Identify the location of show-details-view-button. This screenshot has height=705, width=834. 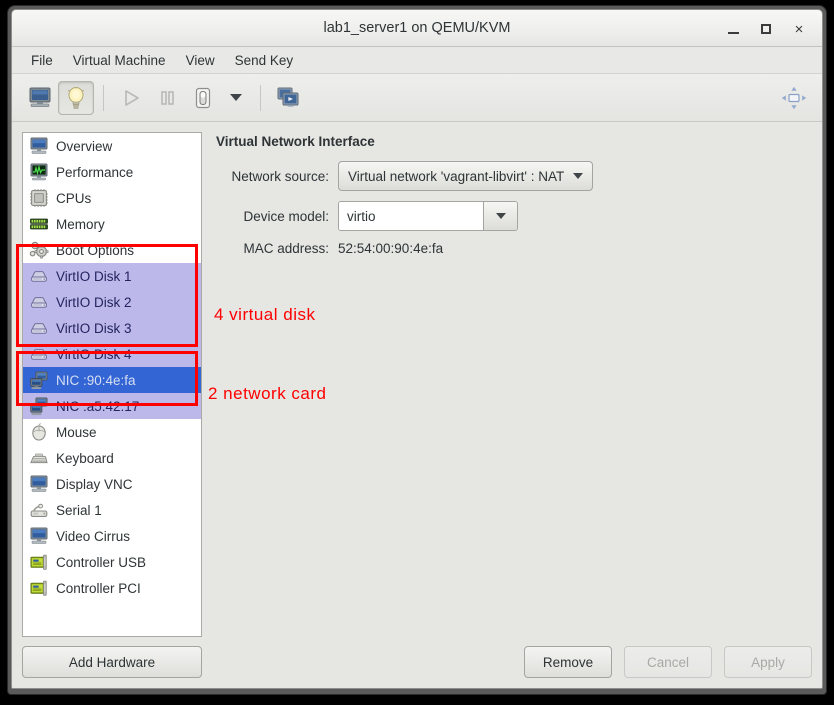
(76, 97).